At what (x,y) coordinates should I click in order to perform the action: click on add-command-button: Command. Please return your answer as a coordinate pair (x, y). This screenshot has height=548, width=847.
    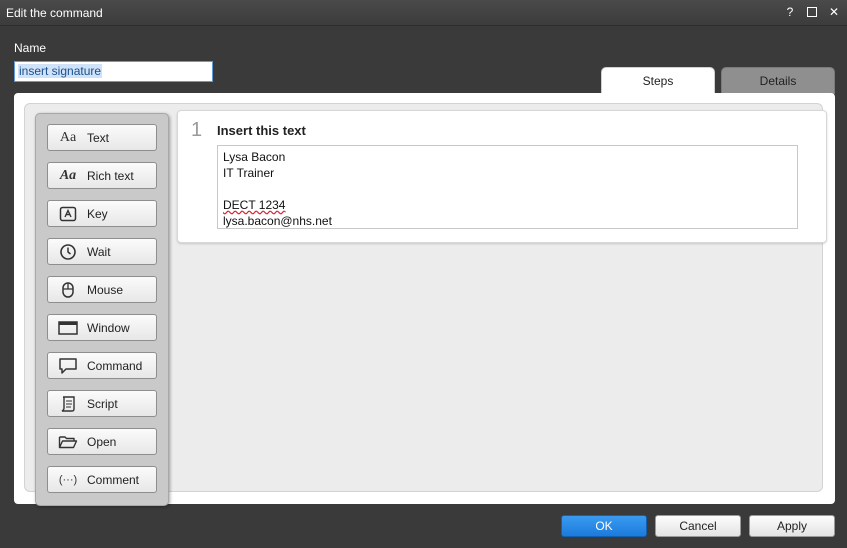
    Looking at the image, I should click on (102, 365).